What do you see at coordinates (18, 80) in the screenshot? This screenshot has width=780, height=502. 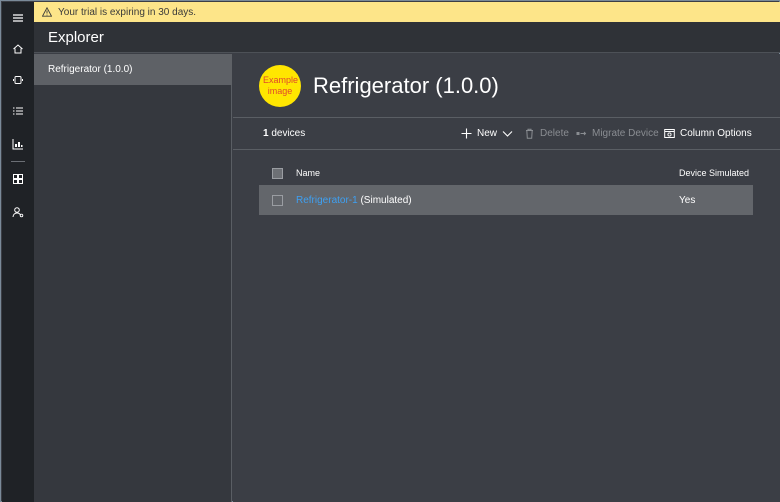 I see `devices-icon` at bounding box center [18, 80].